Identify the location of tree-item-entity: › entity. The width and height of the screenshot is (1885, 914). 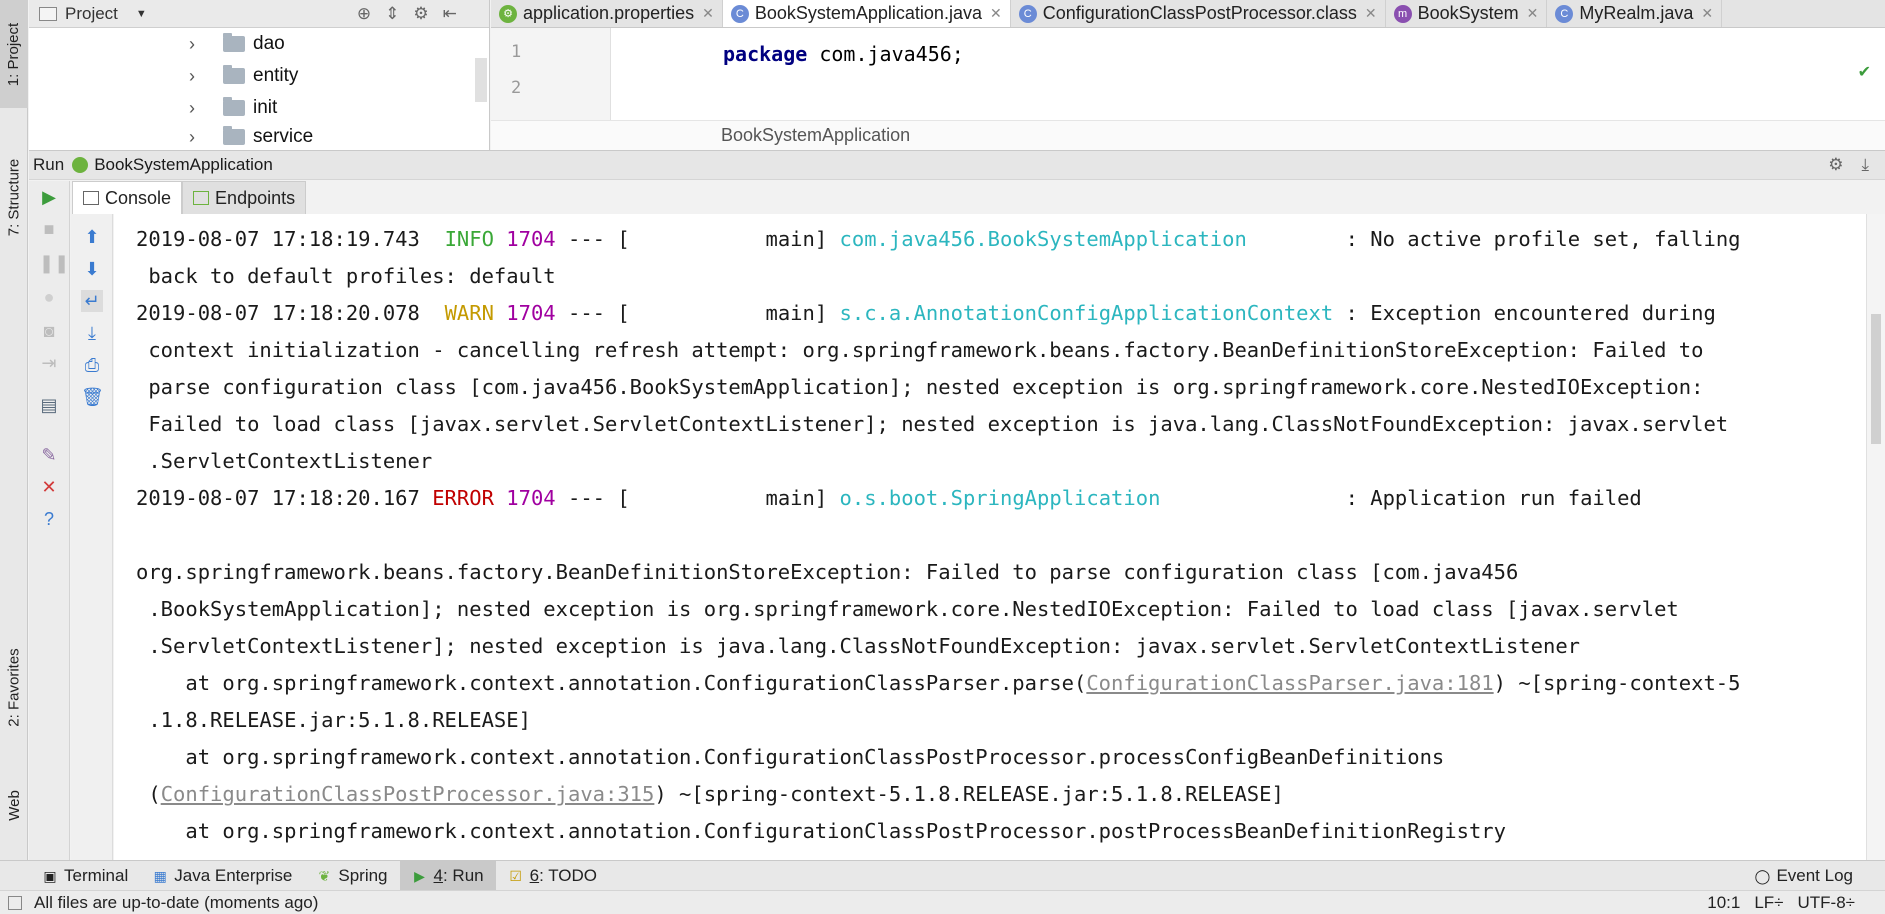
(259, 76).